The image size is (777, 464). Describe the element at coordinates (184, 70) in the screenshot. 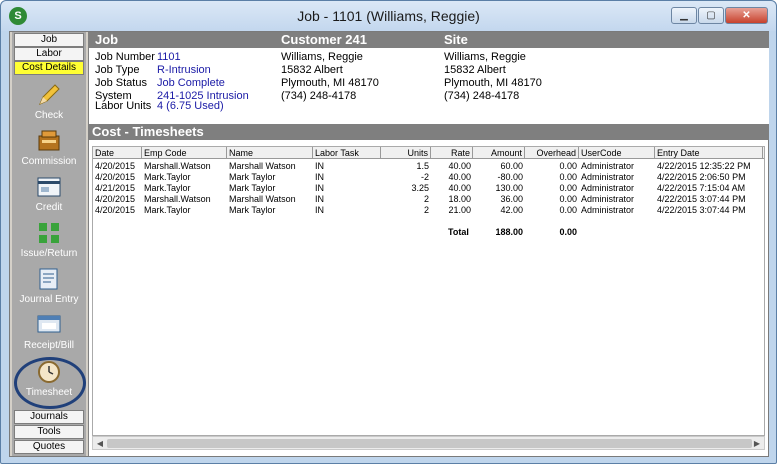

I see `value-job-type: R-Intrusion` at that location.